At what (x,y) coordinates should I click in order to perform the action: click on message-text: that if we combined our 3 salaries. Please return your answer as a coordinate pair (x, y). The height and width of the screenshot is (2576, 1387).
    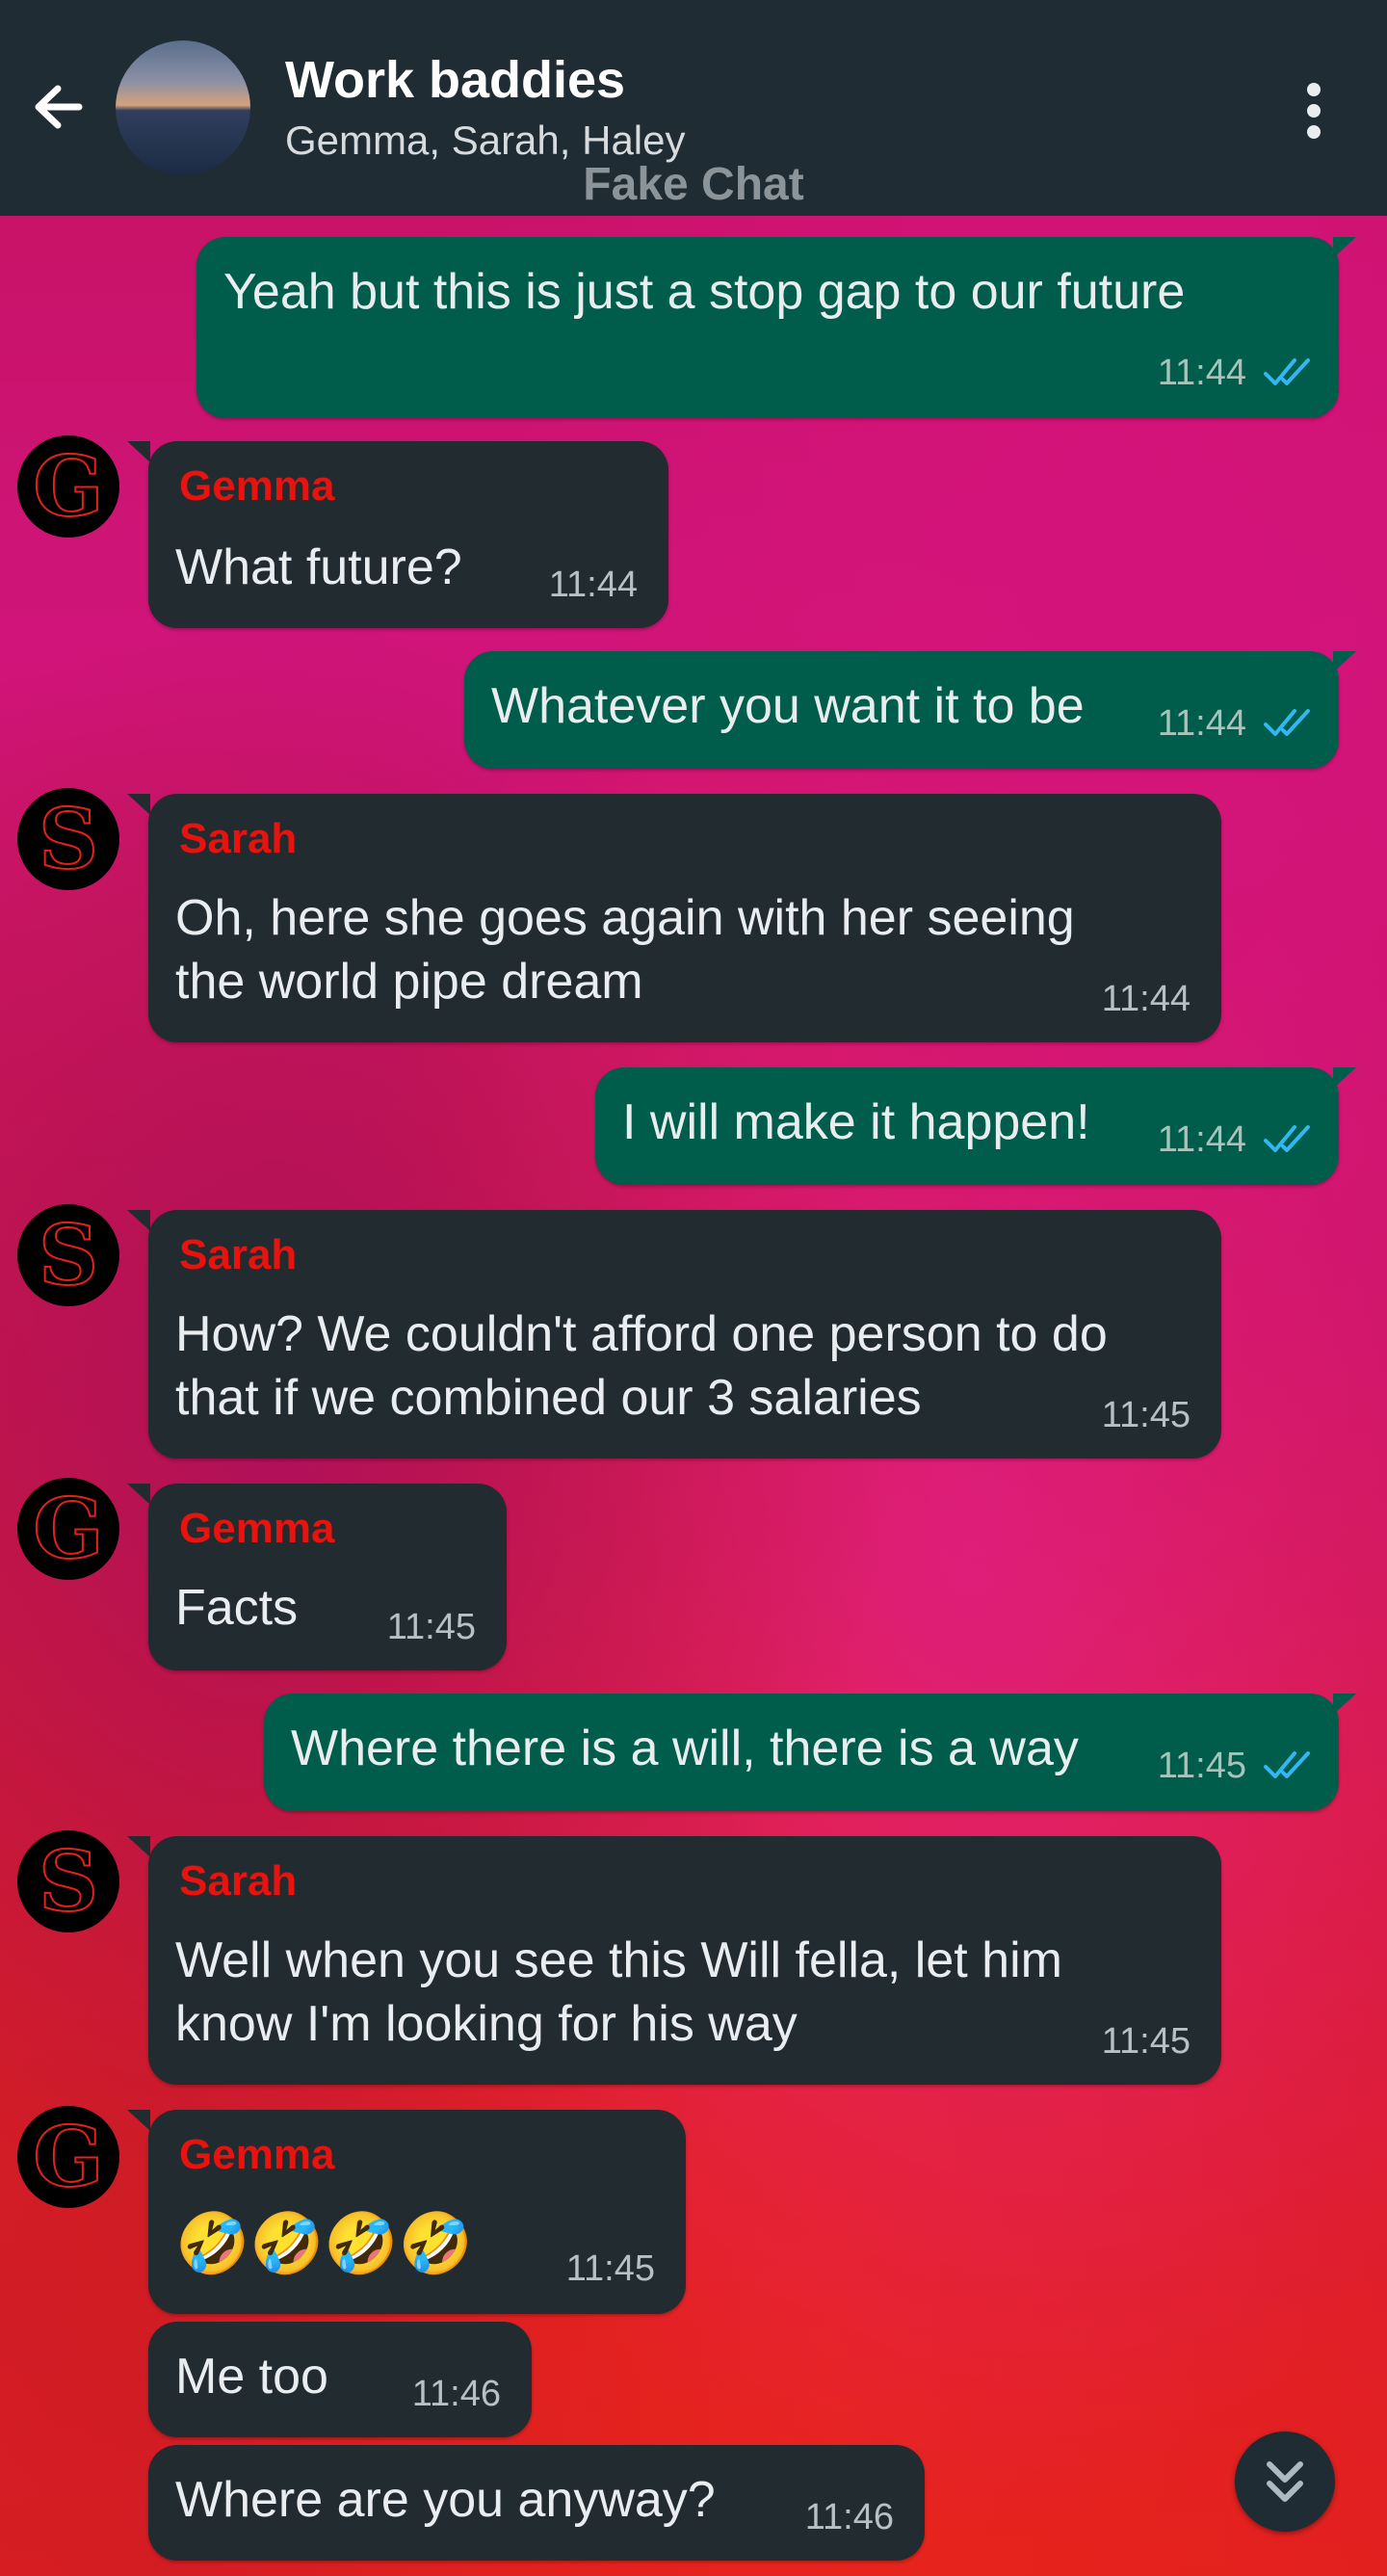
    Looking at the image, I should click on (548, 1398).